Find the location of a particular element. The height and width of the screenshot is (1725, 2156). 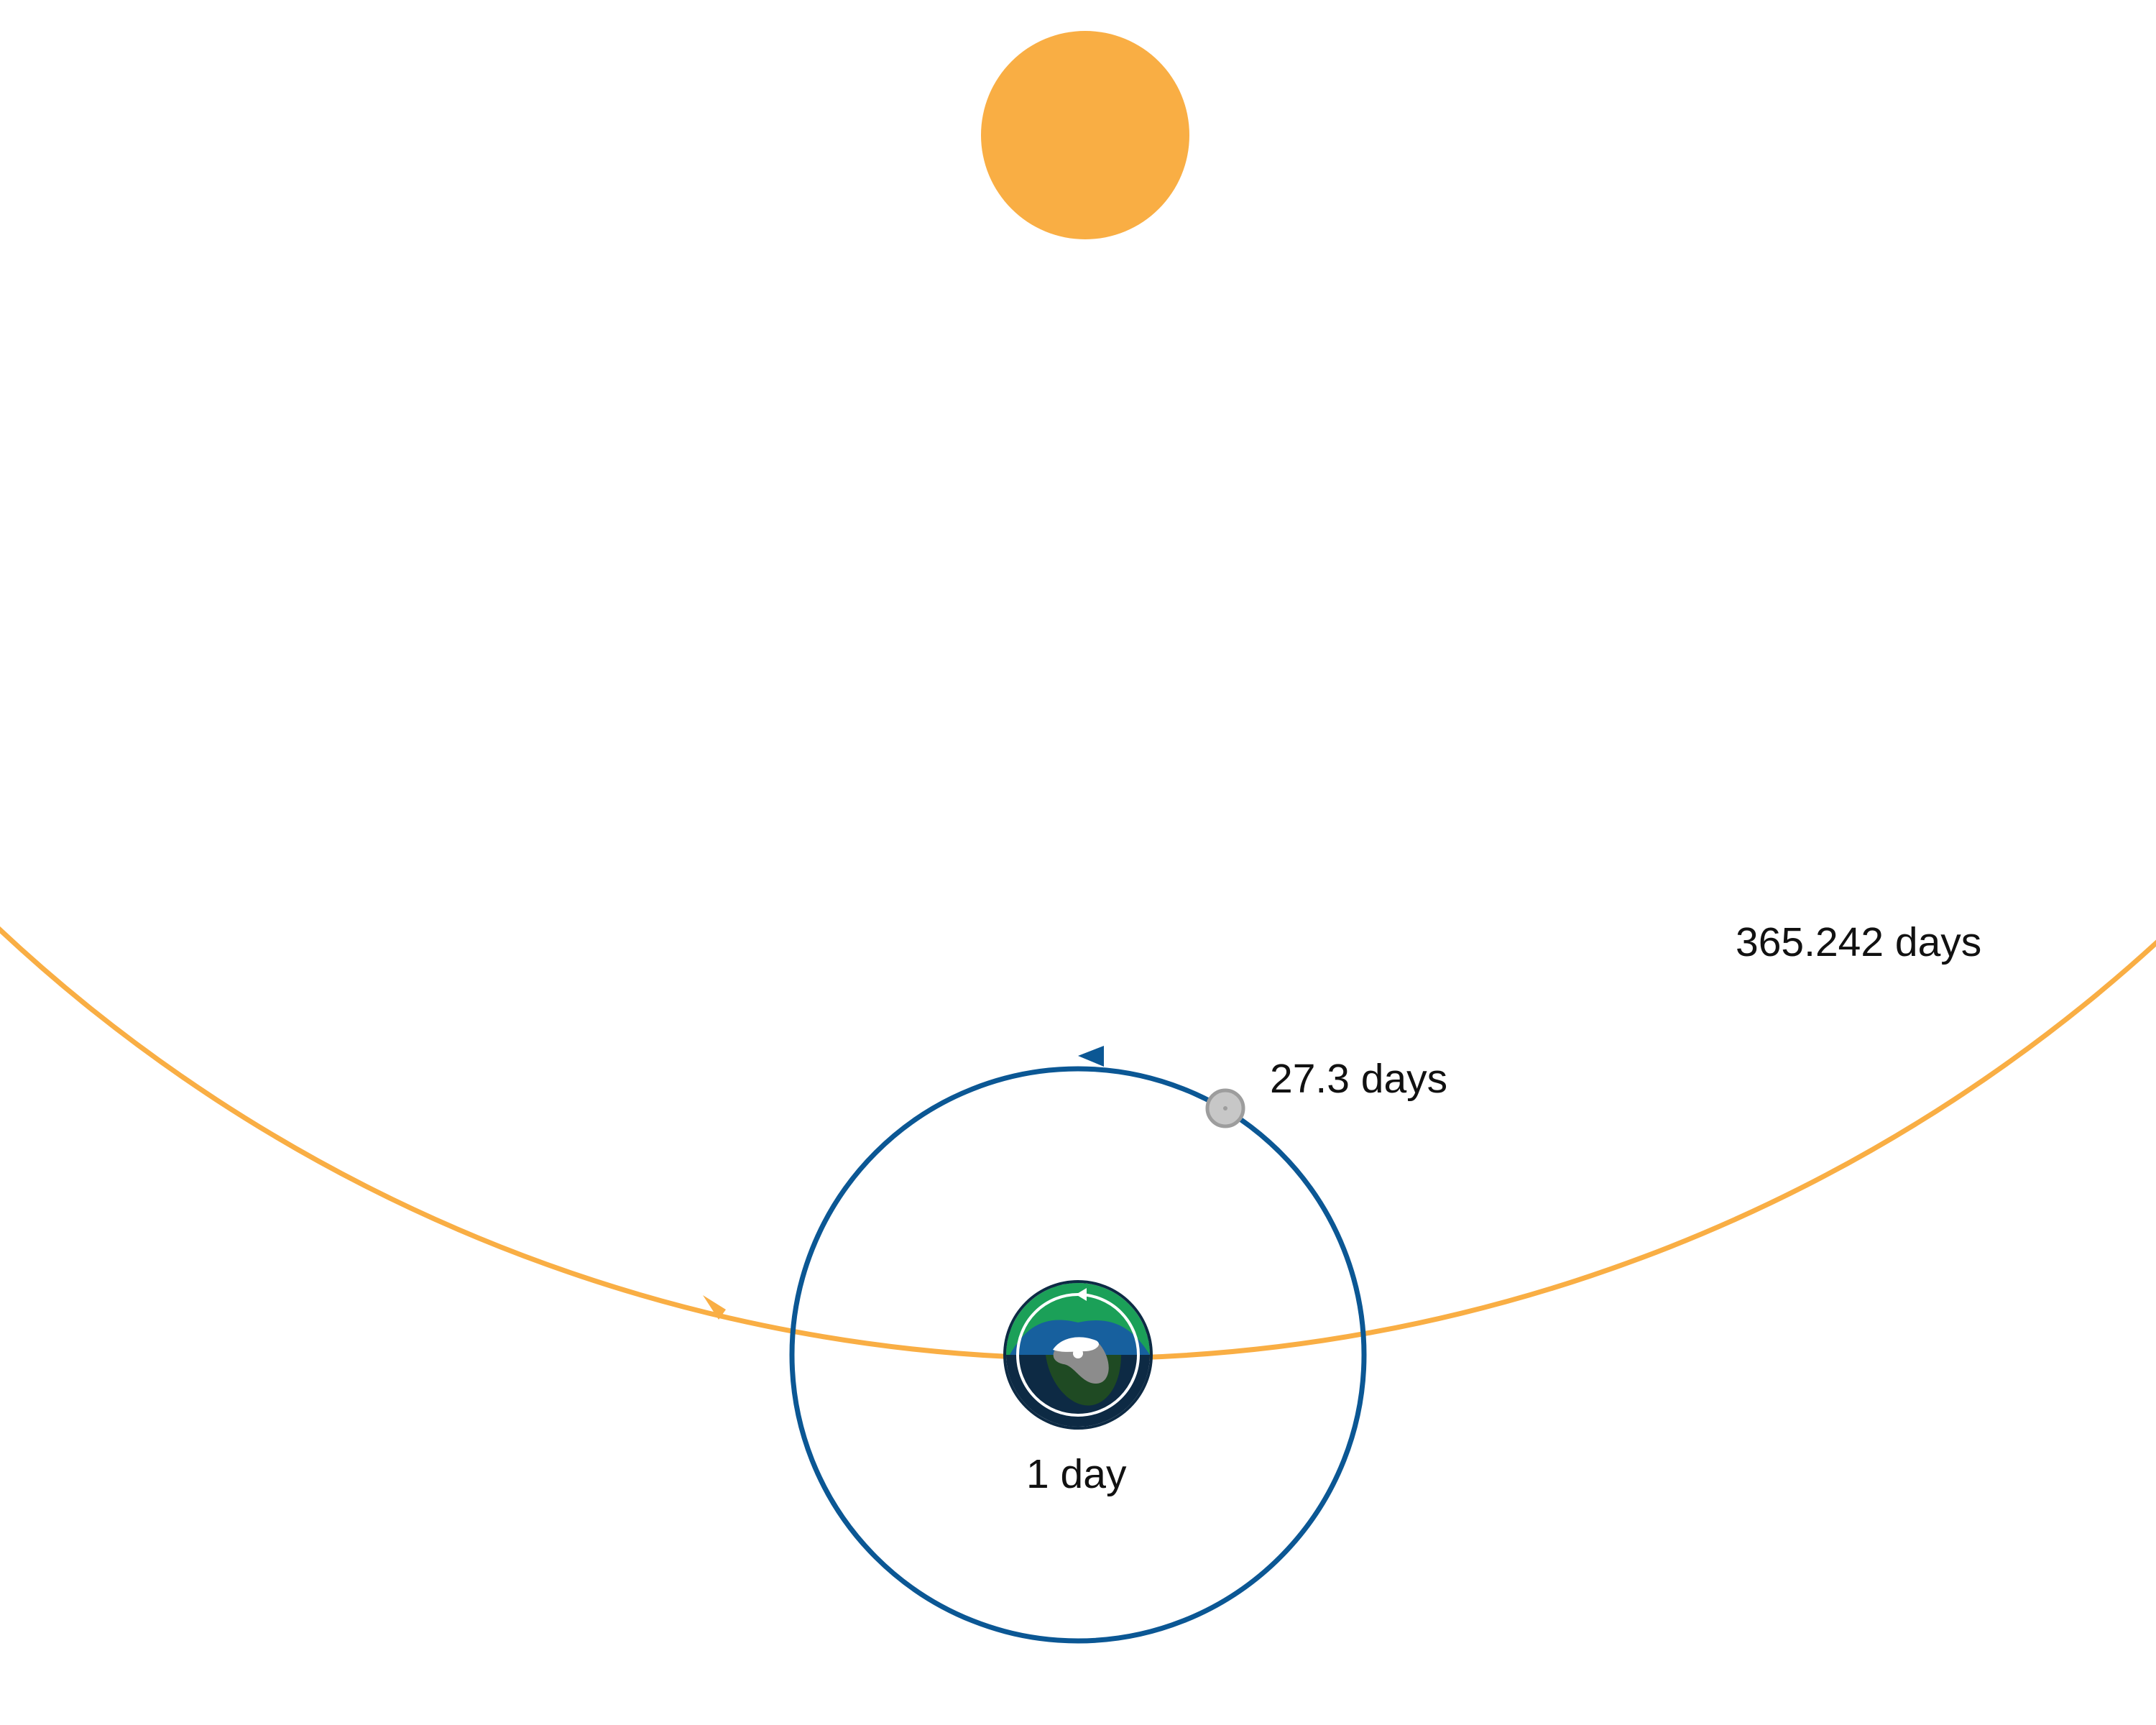

sun-icon is located at coordinates (1085, 135).